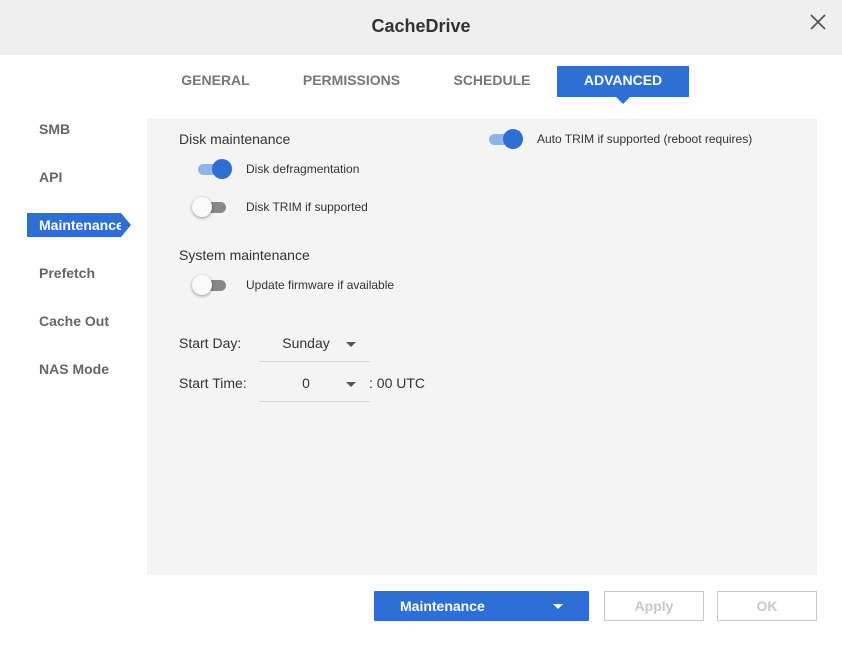  What do you see at coordinates (505, 139) in the screenshot?
I see `auto-trim-toggle` at bounding box center [505, 139].